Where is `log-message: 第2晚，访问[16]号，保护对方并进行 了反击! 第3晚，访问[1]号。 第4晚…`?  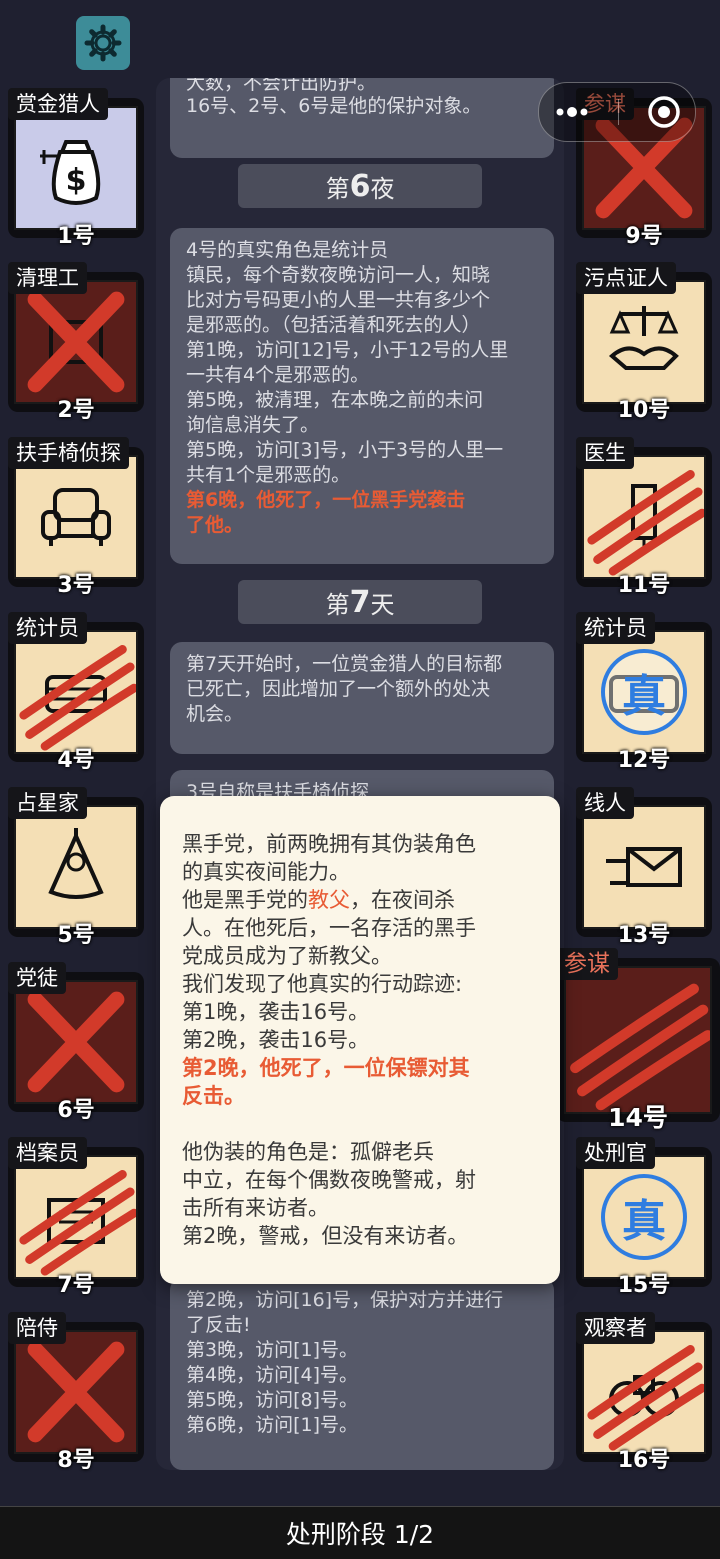
log-message: 第2晚，访问[16]号，保护对方并进行 了反击! 第3晚，访问[1]号。 第4晚… is located at coordinates (362, 1374).